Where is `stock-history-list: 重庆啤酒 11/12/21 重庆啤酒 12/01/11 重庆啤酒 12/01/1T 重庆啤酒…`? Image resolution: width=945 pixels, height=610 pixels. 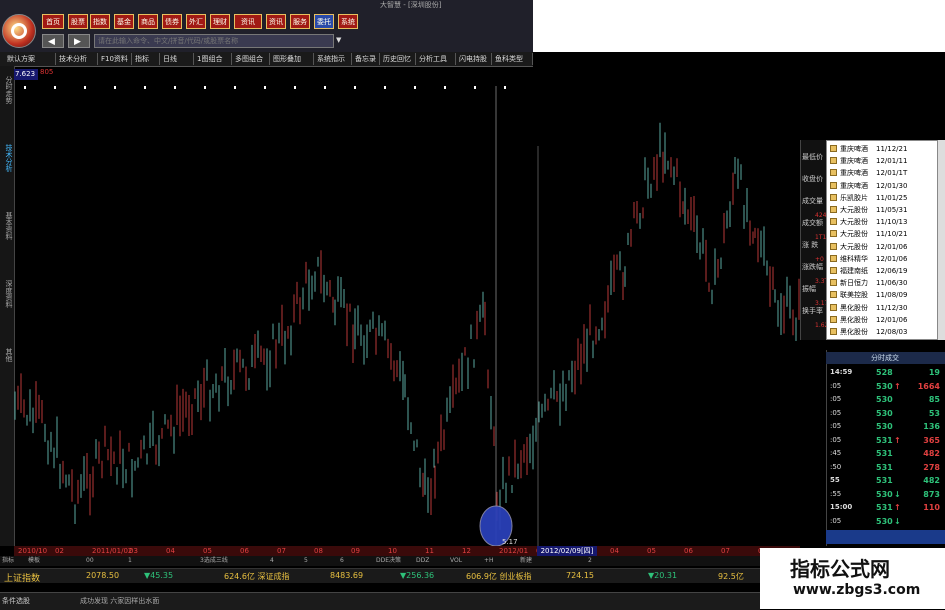 stock-history-list: 重庆啤酒 11/12/21 重庆啤酒 12/01/11 重庆啤酒 12/01/1T 重庆啤酒… is located at coordinates (882, 240).